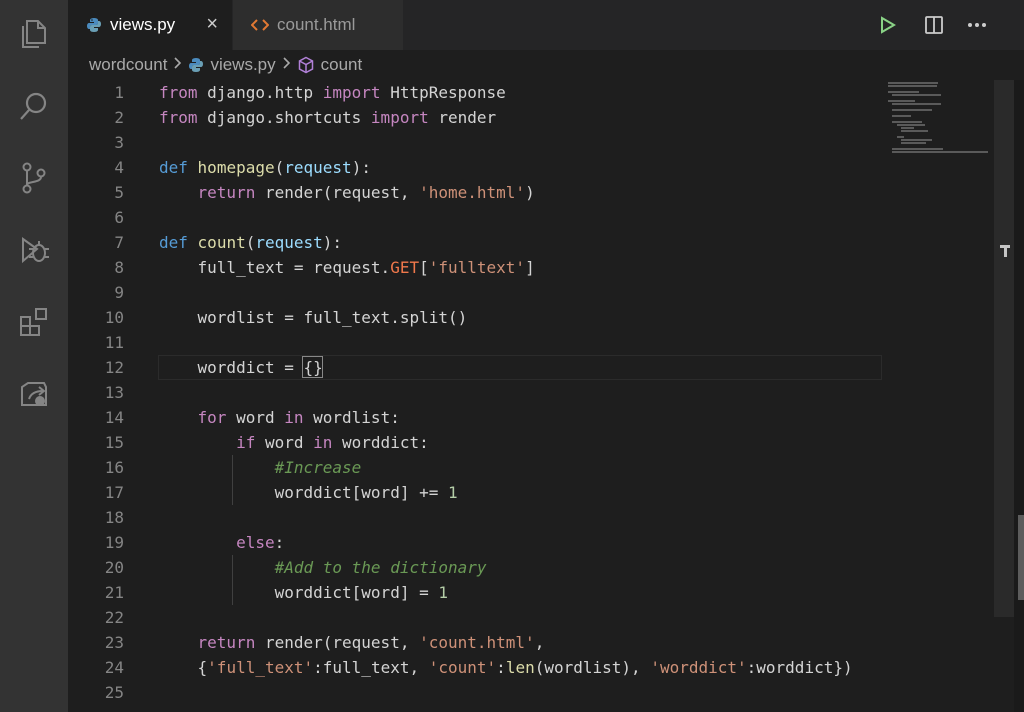 The height and width of the screenshot is (712, 1024). I want to click on code-line: 7 def count(request):, so click(475, 242).